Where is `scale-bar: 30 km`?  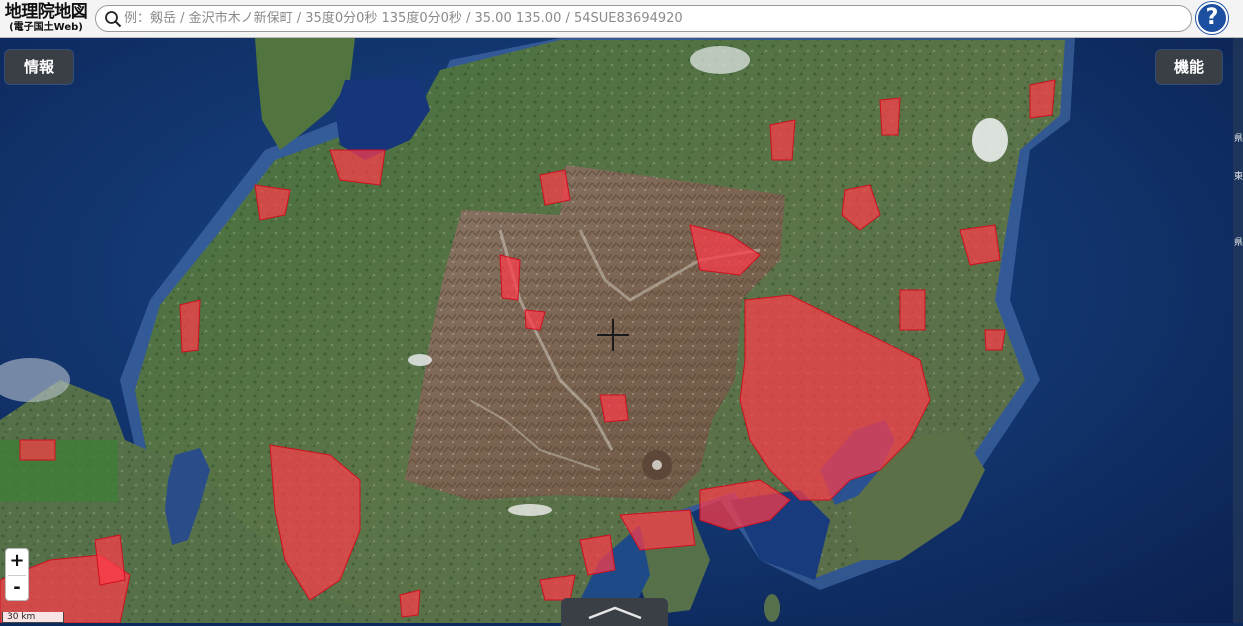
scale-bar: 30 km is located at coordinates (33, 617).